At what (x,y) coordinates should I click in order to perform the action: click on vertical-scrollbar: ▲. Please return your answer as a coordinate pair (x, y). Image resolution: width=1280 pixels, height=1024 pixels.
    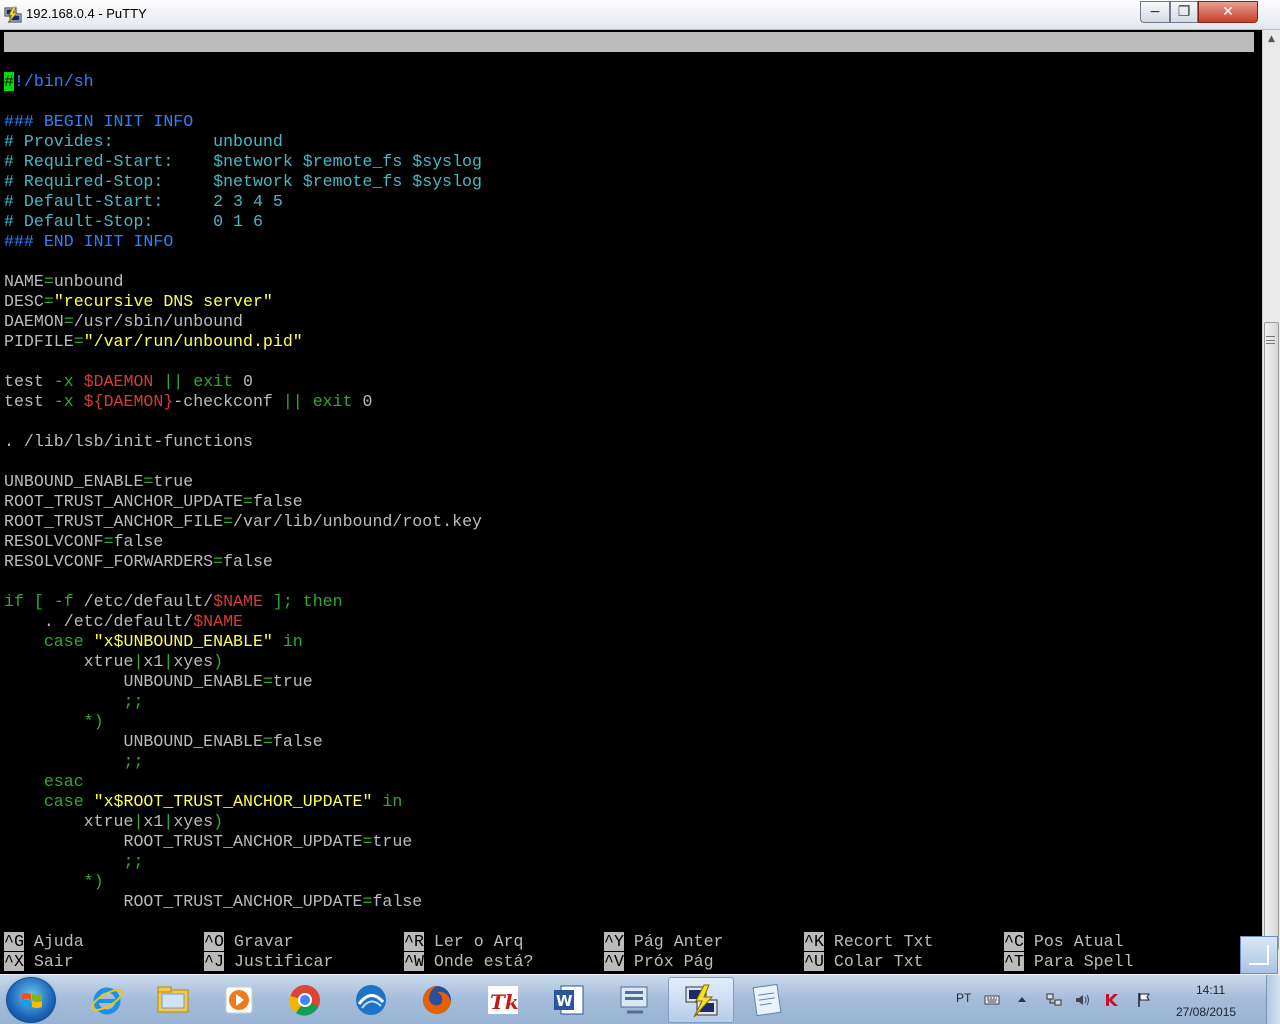
    Looking at the image, I should click on (1271, 502).